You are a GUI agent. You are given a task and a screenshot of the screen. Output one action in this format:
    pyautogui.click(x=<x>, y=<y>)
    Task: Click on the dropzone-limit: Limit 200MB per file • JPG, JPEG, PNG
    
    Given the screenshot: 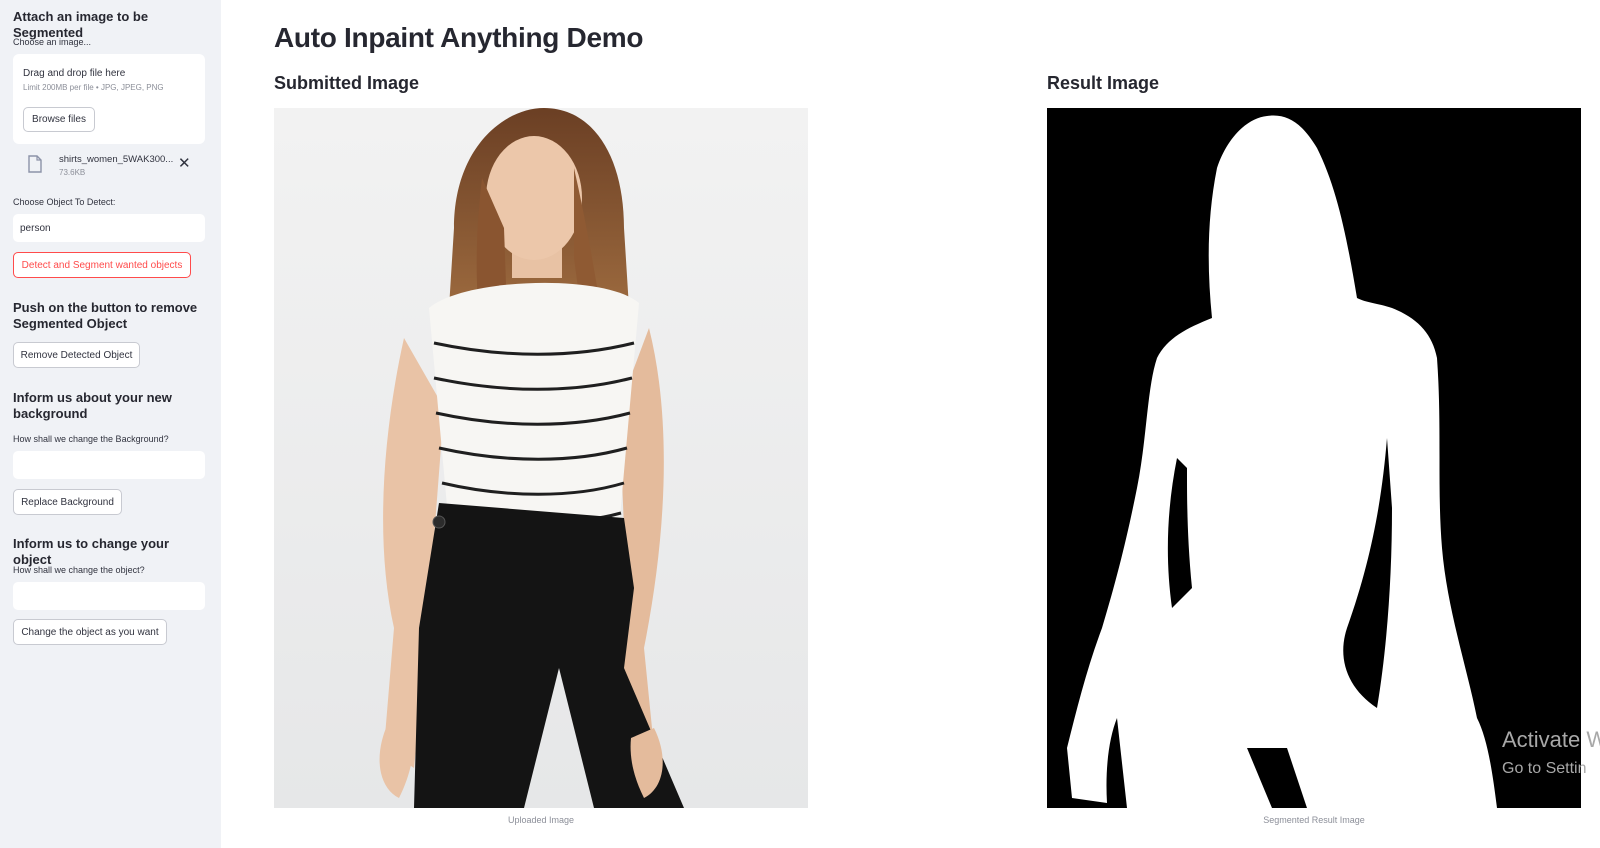 What is the action you would take?
    pyautogui.click(x=93, y=87)
    